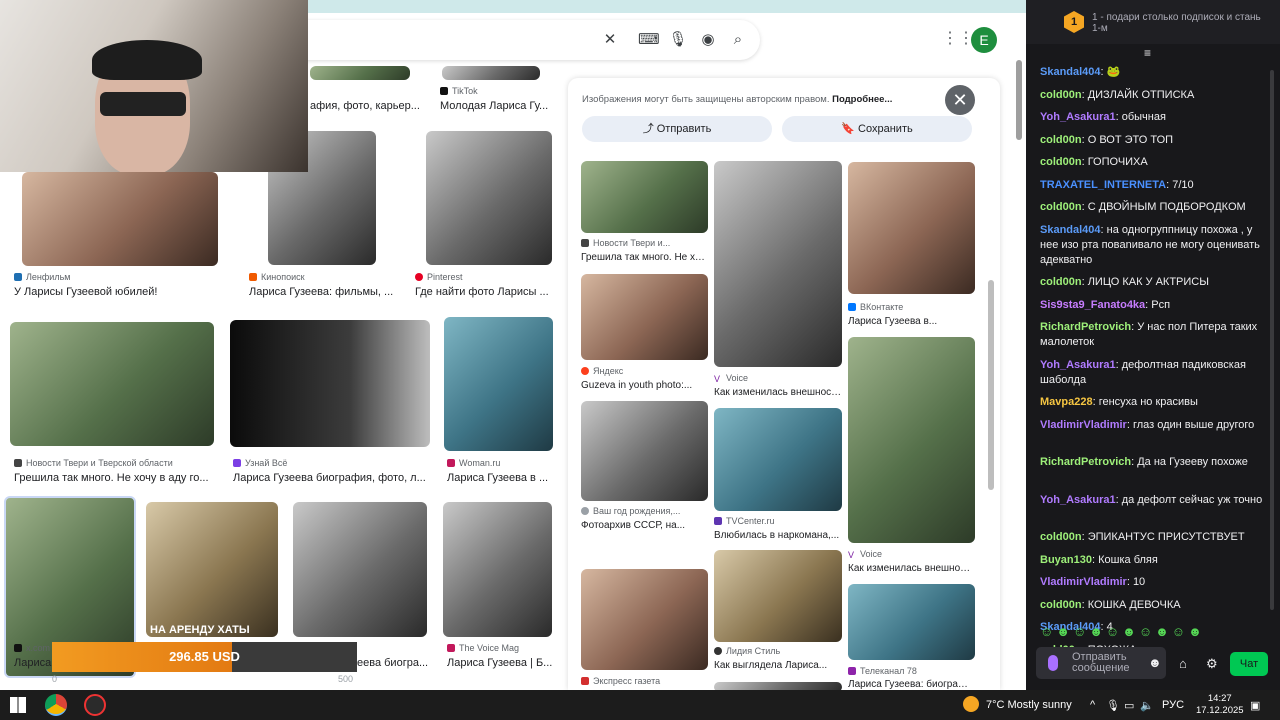  What do you see at coordinates (1183, 663) in the screenshot?
I see `store-icon: ⌂` at bounding box center [1183, 663].